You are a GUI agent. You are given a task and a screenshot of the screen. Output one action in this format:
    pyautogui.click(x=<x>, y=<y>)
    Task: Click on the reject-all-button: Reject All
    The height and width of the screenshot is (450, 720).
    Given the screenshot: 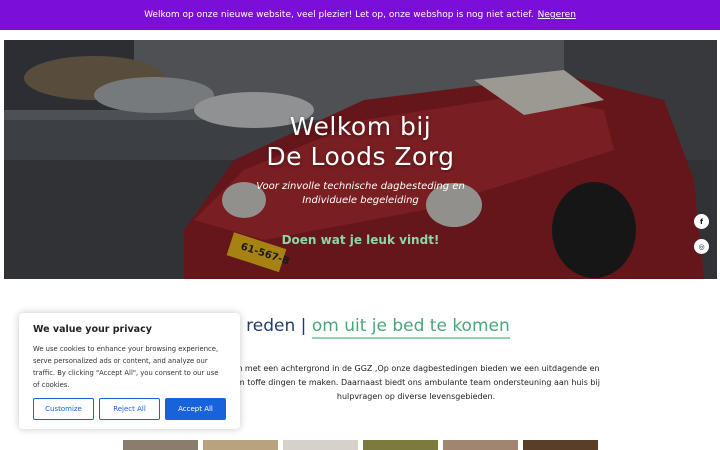 What is the action you would take?
    pyautogui.click(x=129, y=409)
    